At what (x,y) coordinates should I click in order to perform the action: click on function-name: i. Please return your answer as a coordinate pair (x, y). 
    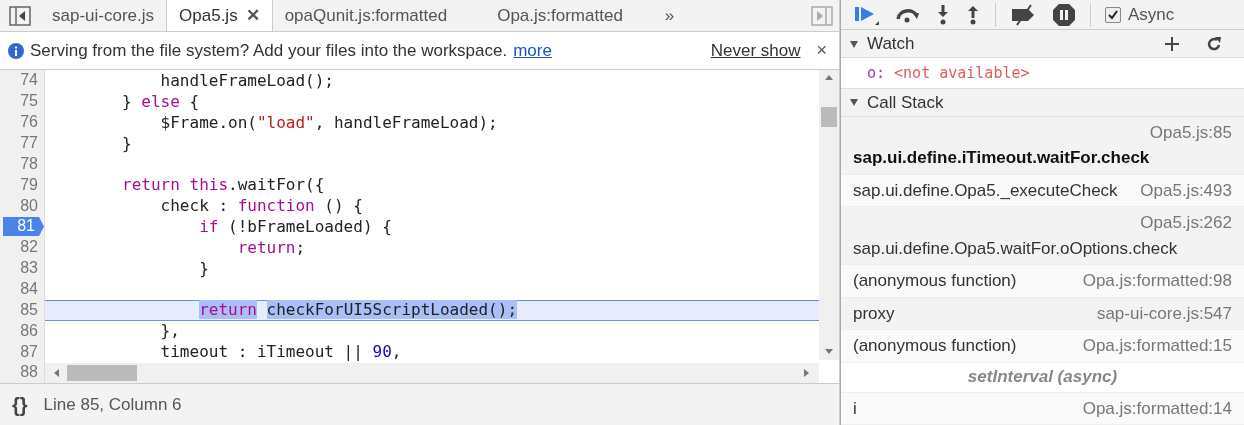
    Looking at the image, I should click on (855, 408).